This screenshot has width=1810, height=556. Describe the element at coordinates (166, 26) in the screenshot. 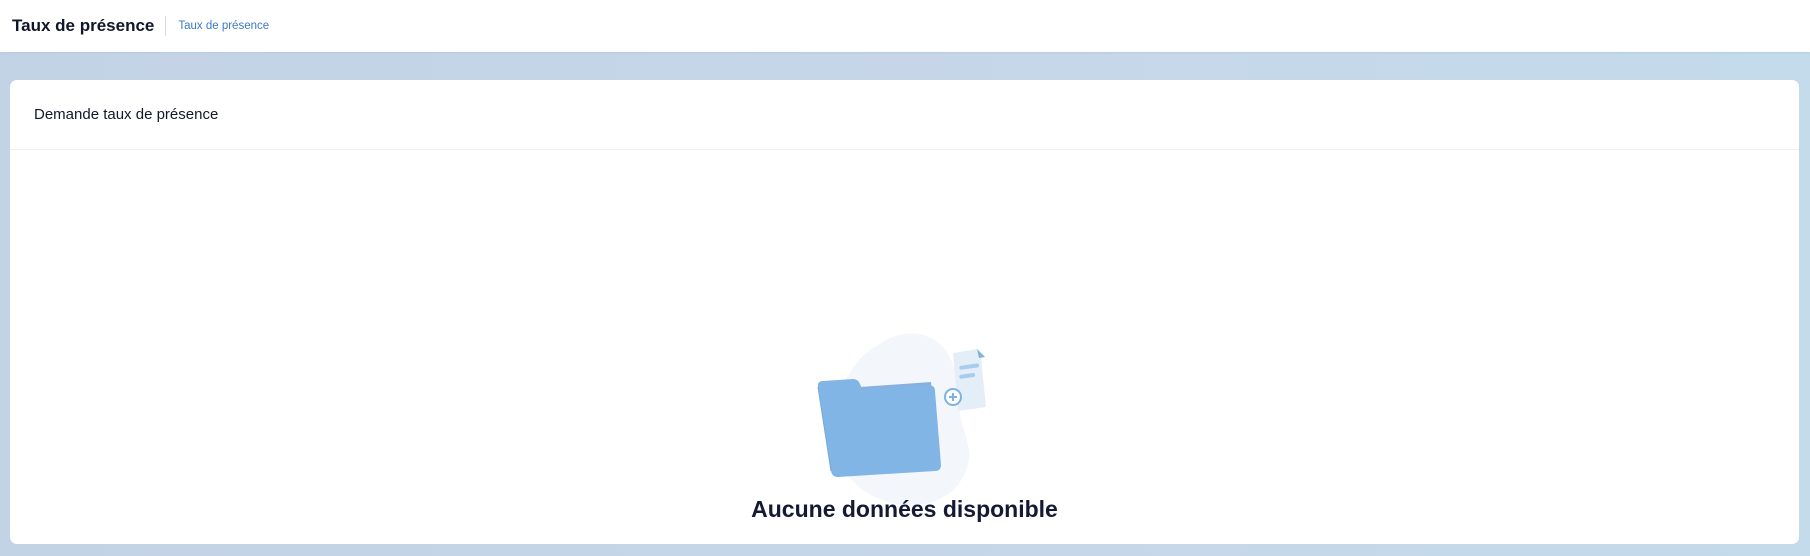

I see `header-divider` at that location.